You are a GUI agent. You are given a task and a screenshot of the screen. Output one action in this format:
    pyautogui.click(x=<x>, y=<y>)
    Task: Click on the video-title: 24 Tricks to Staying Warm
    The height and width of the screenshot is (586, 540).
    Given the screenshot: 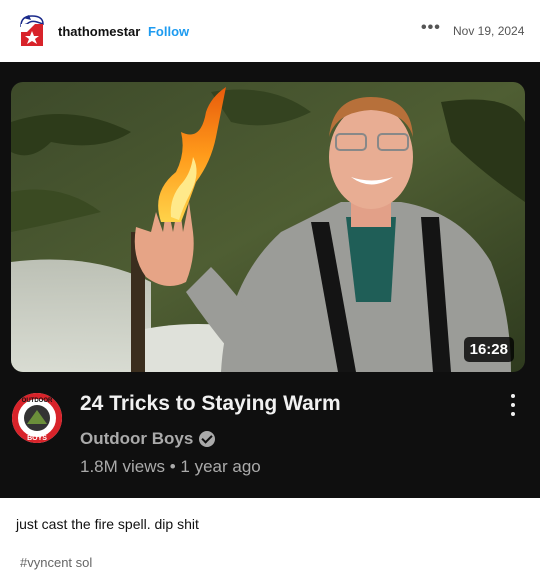 What is the action you would take?
    pyautogui.click(x=210, y=404)
    